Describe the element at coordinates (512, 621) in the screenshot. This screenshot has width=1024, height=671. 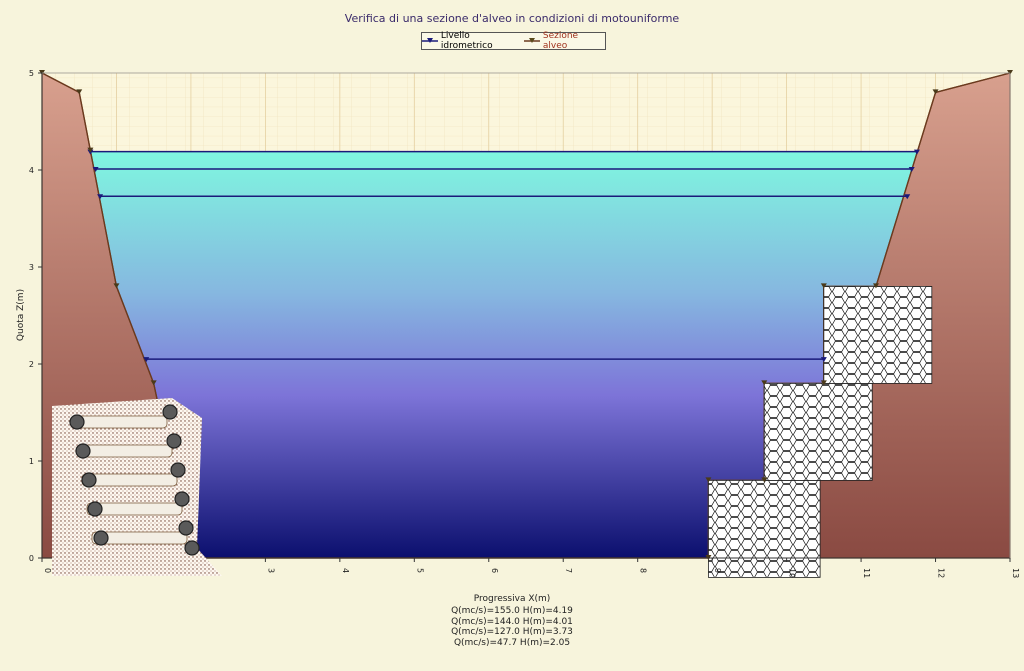
I see `discharge-note: Q(mc/s)=144.0 H(m)=4.01` at that location.